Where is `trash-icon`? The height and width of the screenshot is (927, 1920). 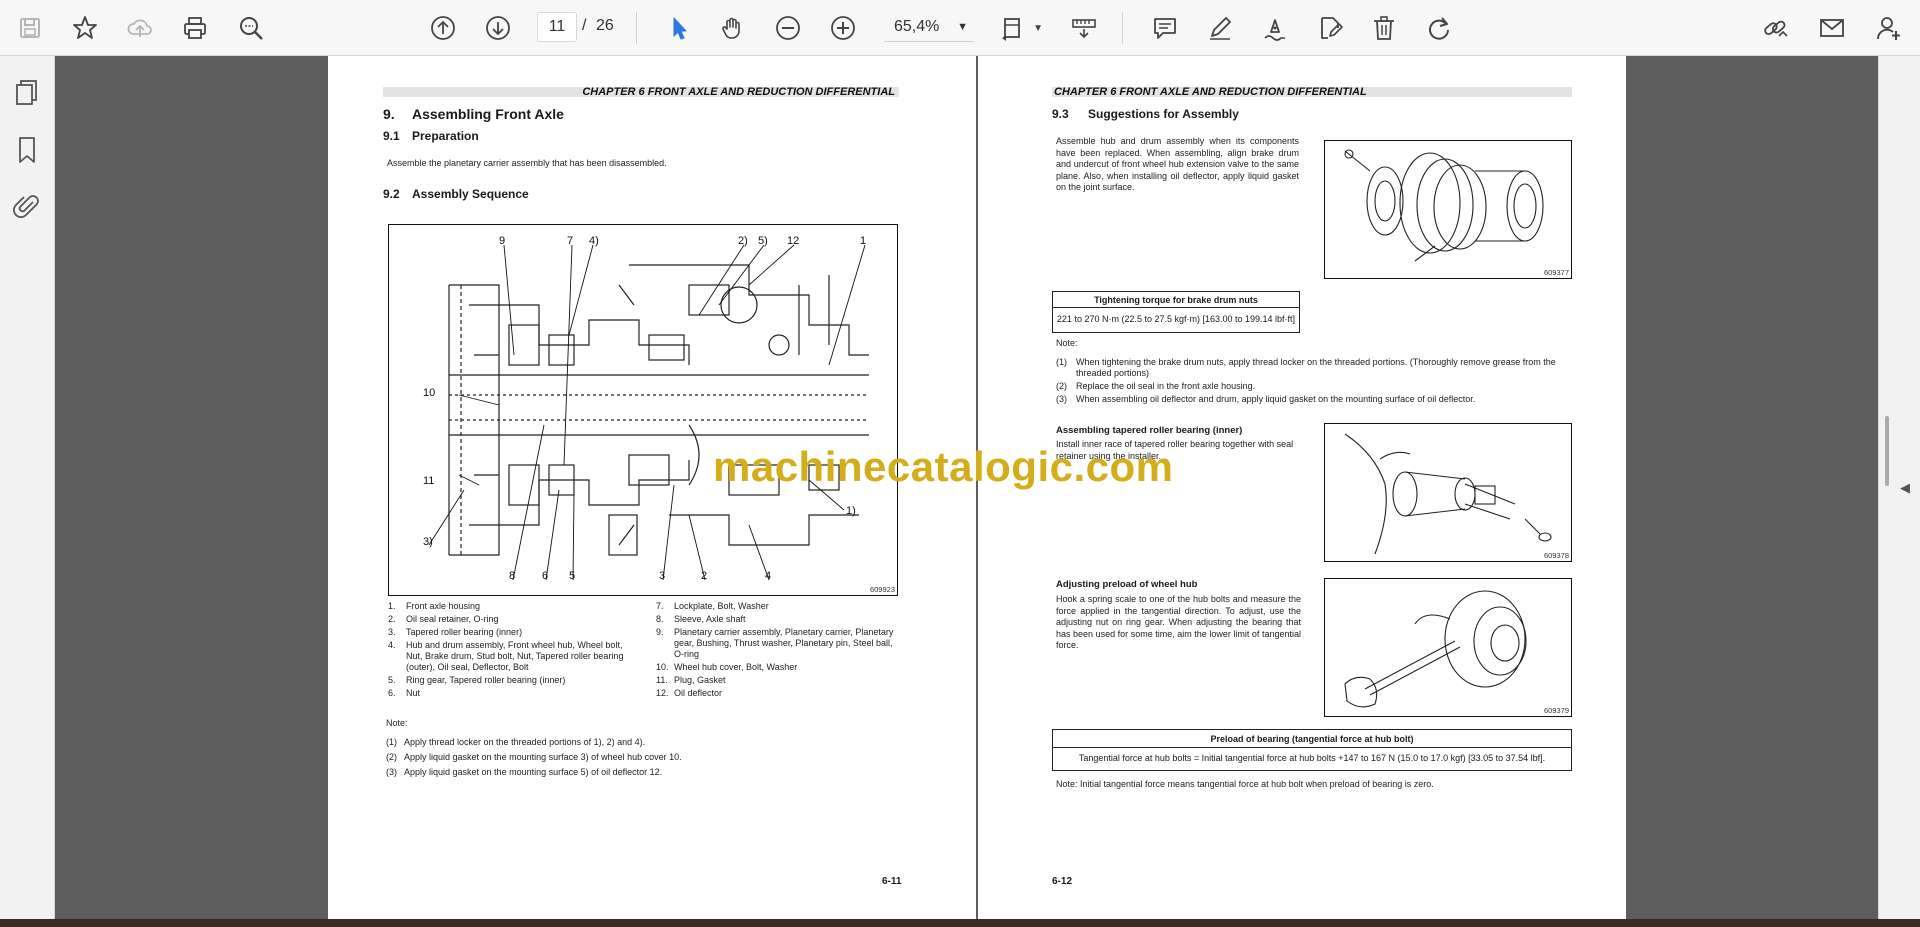 trash-icon is located at coordinates (1384, 28).